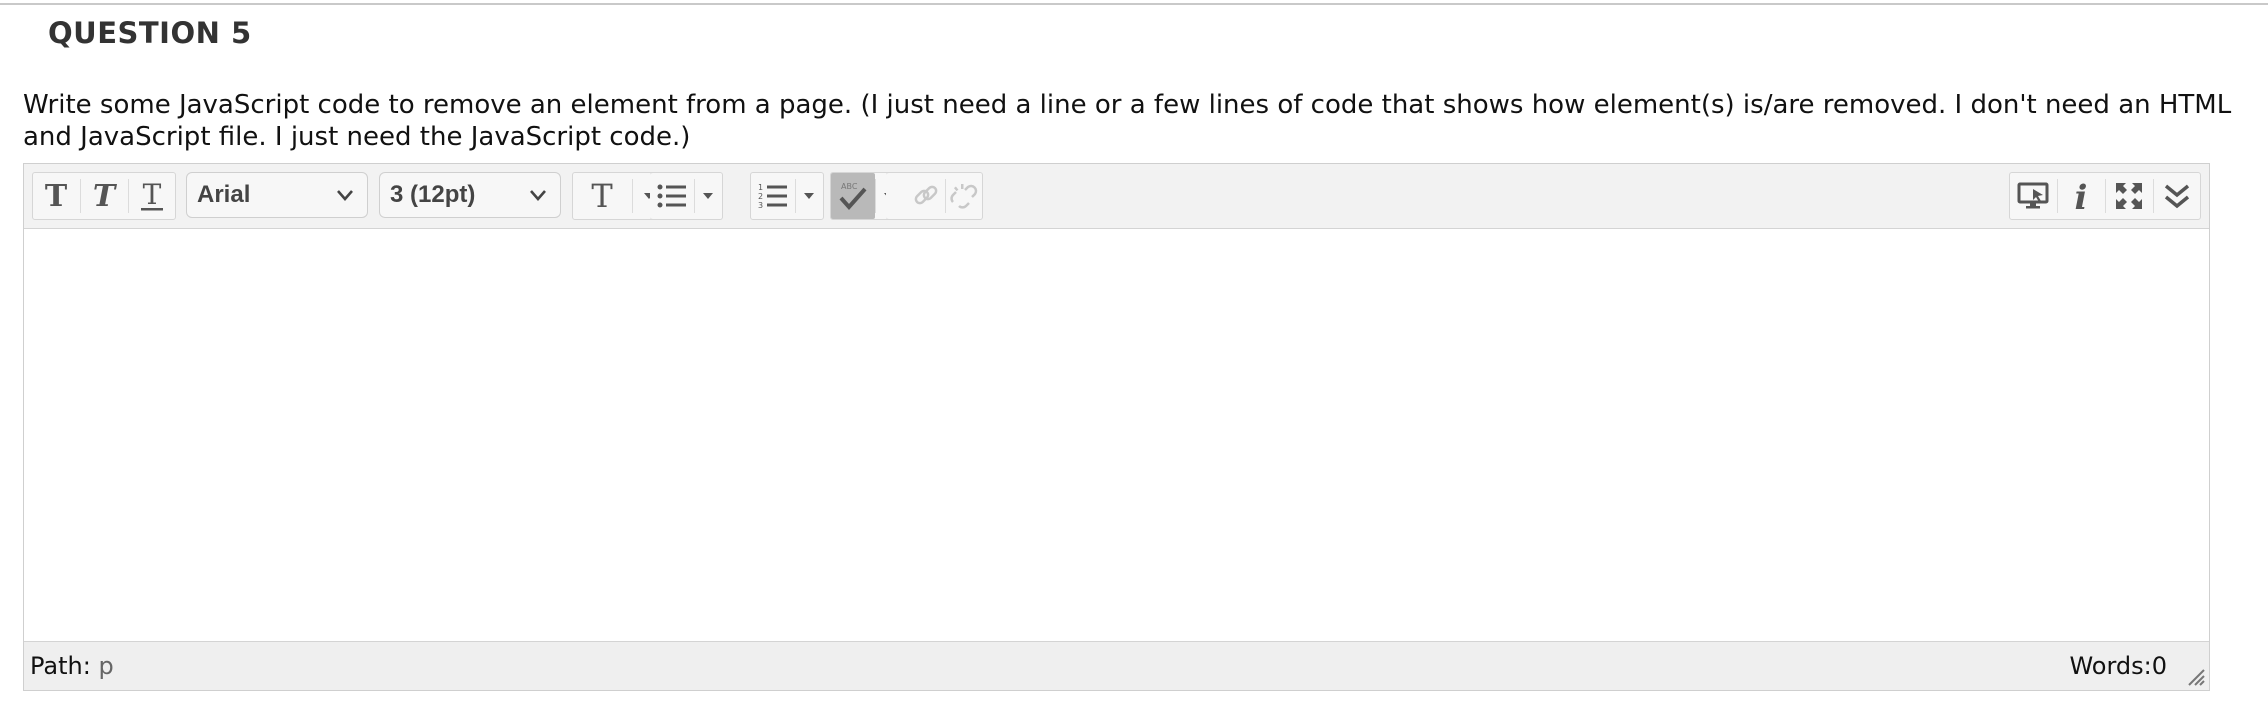 Image resolution: width=2268 pixels, height=710 pixels. I want to click on underline-icon: T, so click(152, 195).